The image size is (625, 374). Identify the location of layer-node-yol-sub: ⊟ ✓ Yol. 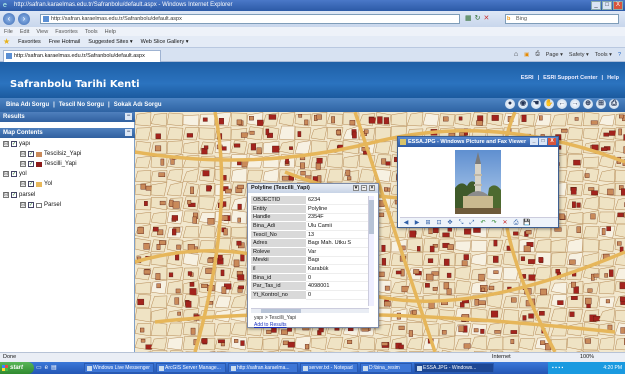
(36, 184).